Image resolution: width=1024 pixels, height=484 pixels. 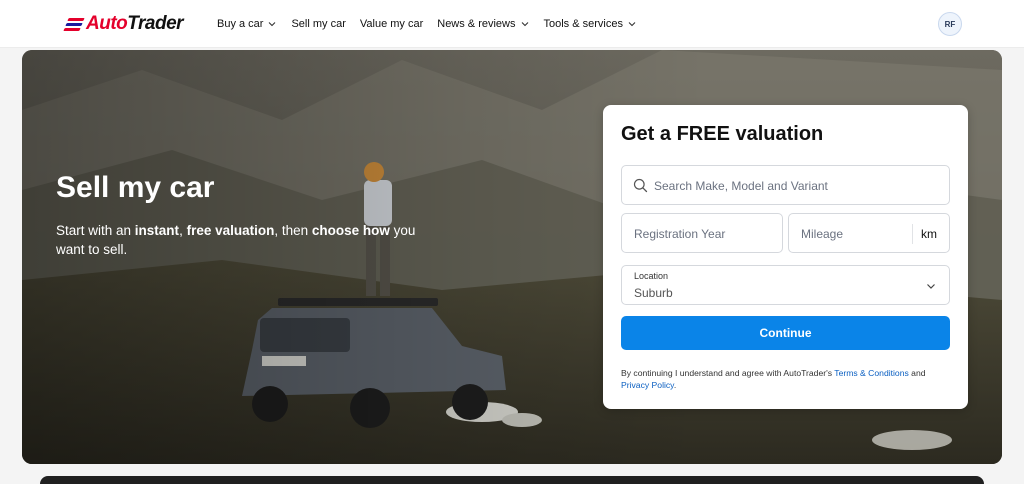 What do you see at coordinates (785, 285) in the screenshot?
I see `location-select: Location Suburb` at bounding box center [785, 285].